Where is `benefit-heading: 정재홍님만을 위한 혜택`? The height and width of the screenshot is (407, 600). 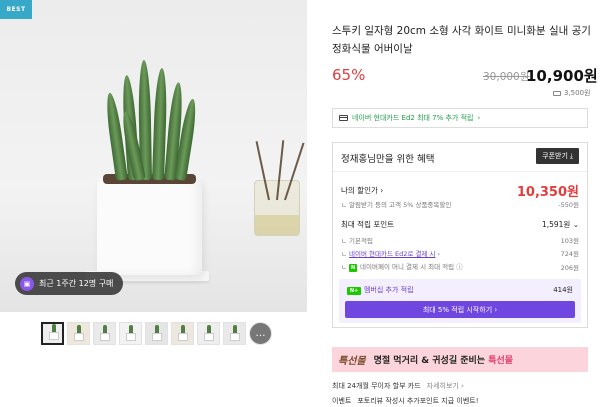
benefit-heading: 정재홍님만을 위한 혜택 is located at coordinates (388, 159).